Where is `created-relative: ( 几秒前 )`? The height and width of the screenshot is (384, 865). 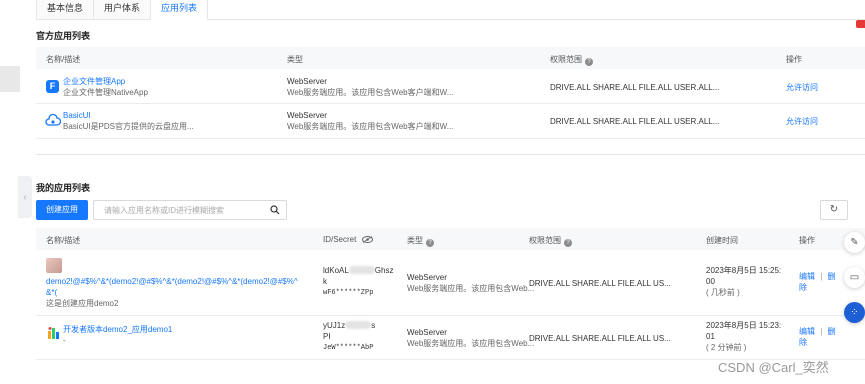 created-relative: ( 几秒前 ) is located at coordinates (723, 292).